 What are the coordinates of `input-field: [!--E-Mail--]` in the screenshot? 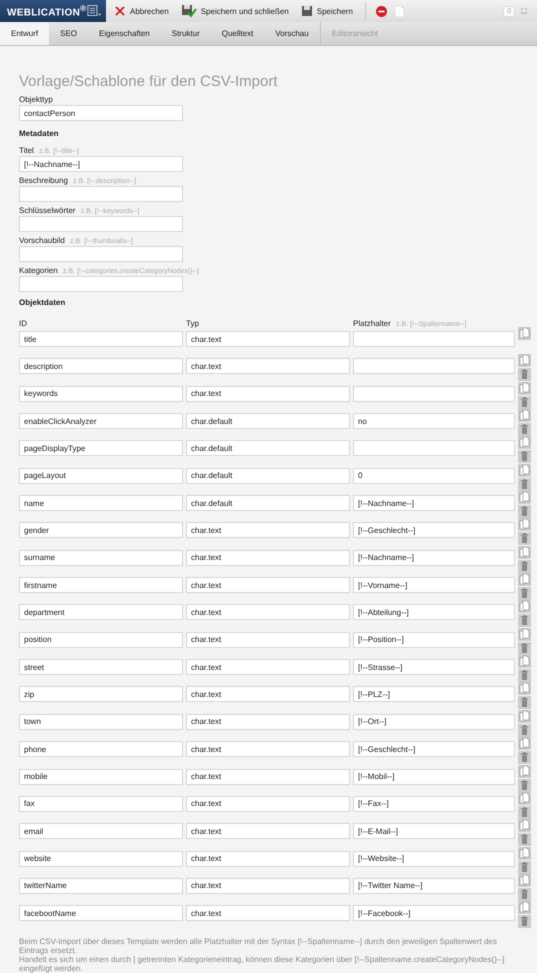 It's located at (434, 831).